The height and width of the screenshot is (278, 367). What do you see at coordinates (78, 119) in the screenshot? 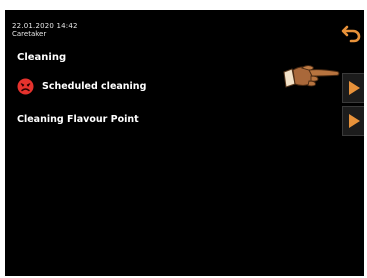
I see `menu-item-label: Cleaning Flavour Point` at bounding box center [78, 119].